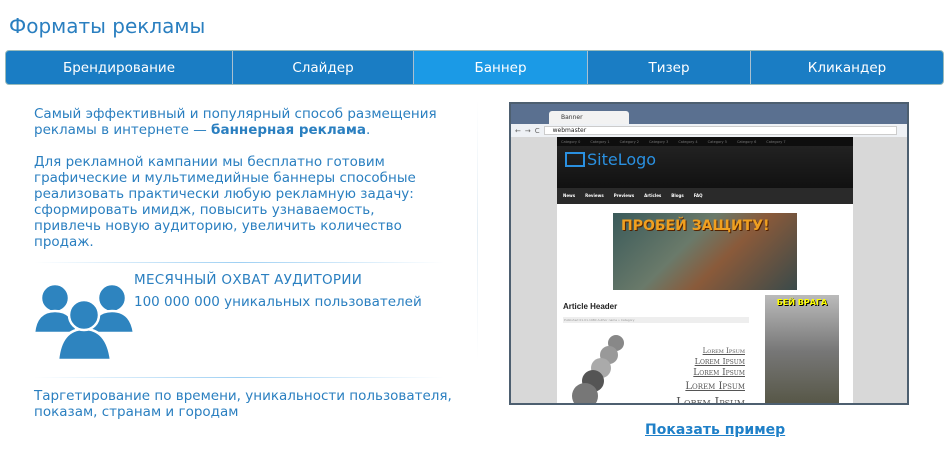  I want to click on intro-bold: баннерная реклама, so click(288, 130).